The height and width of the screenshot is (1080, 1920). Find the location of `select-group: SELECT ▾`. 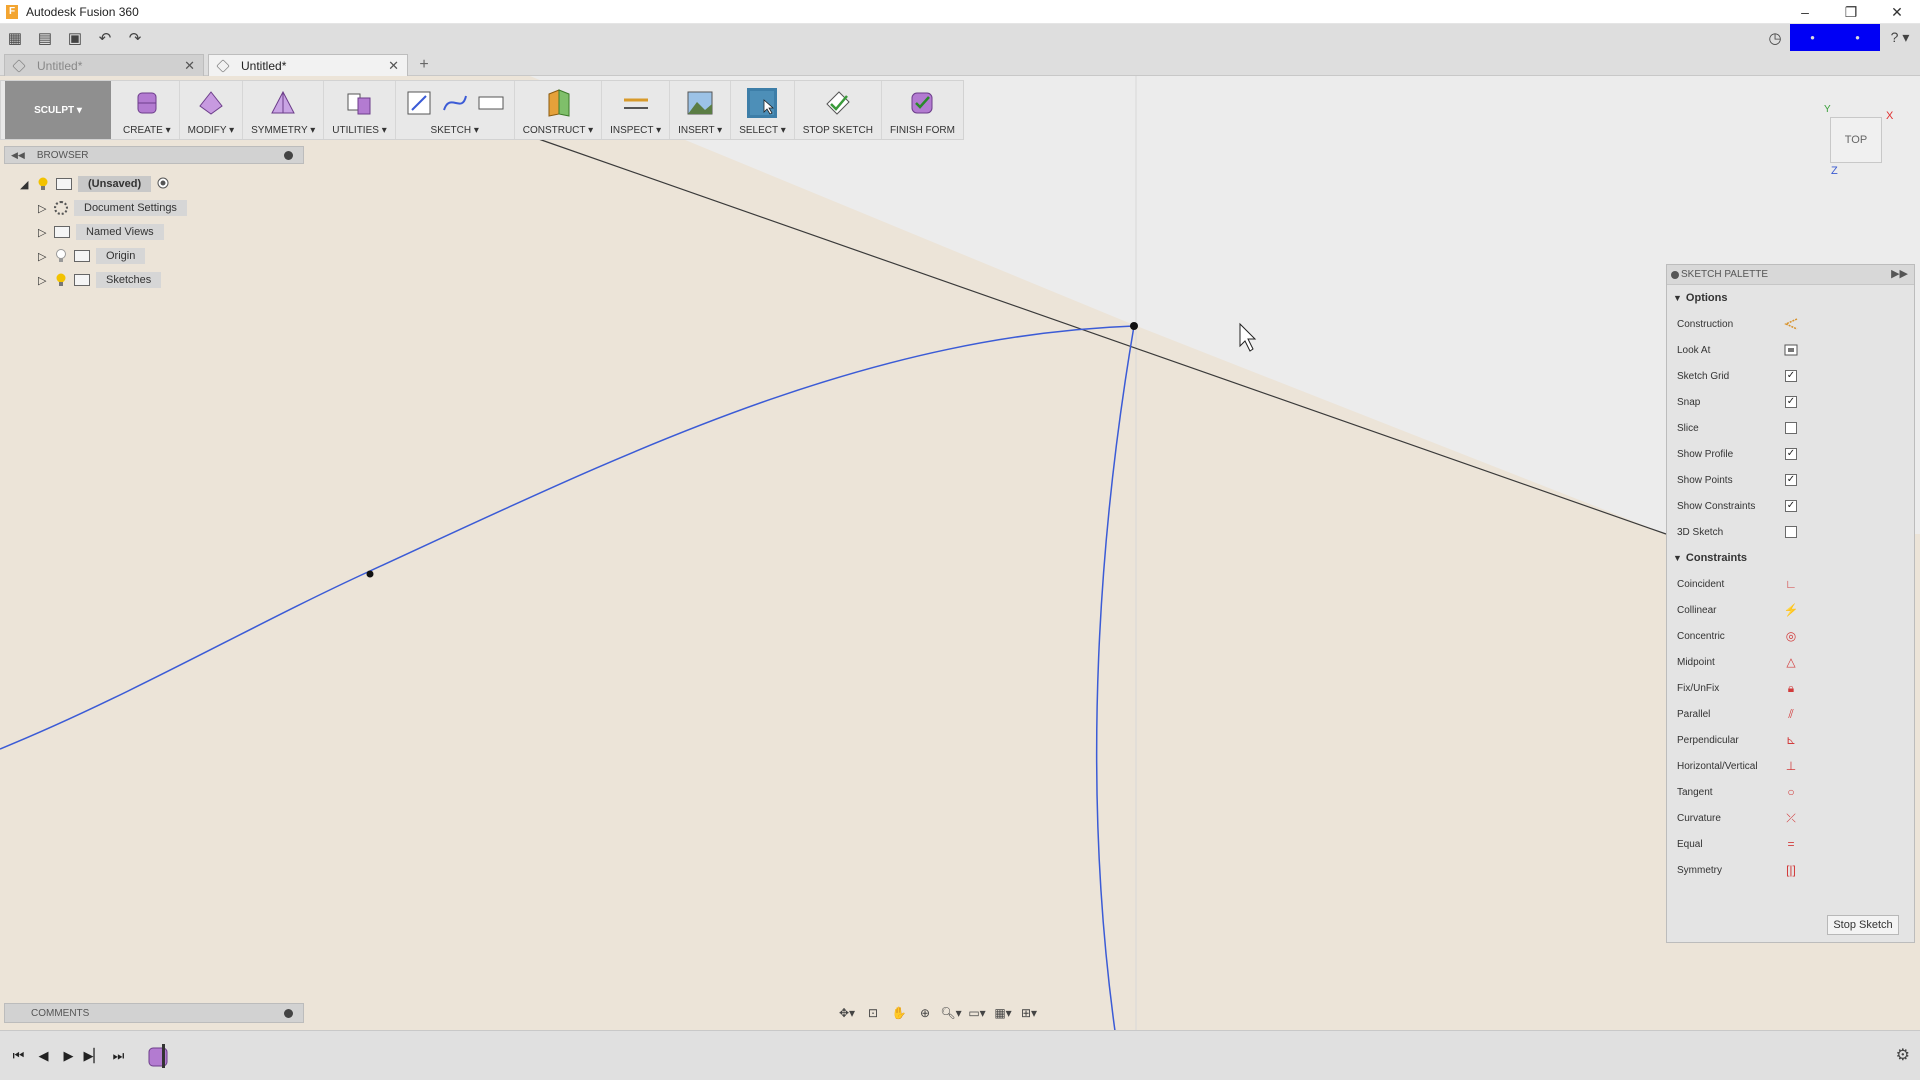

select-group: SELECT ▾ is located at coordinates (763, 110).